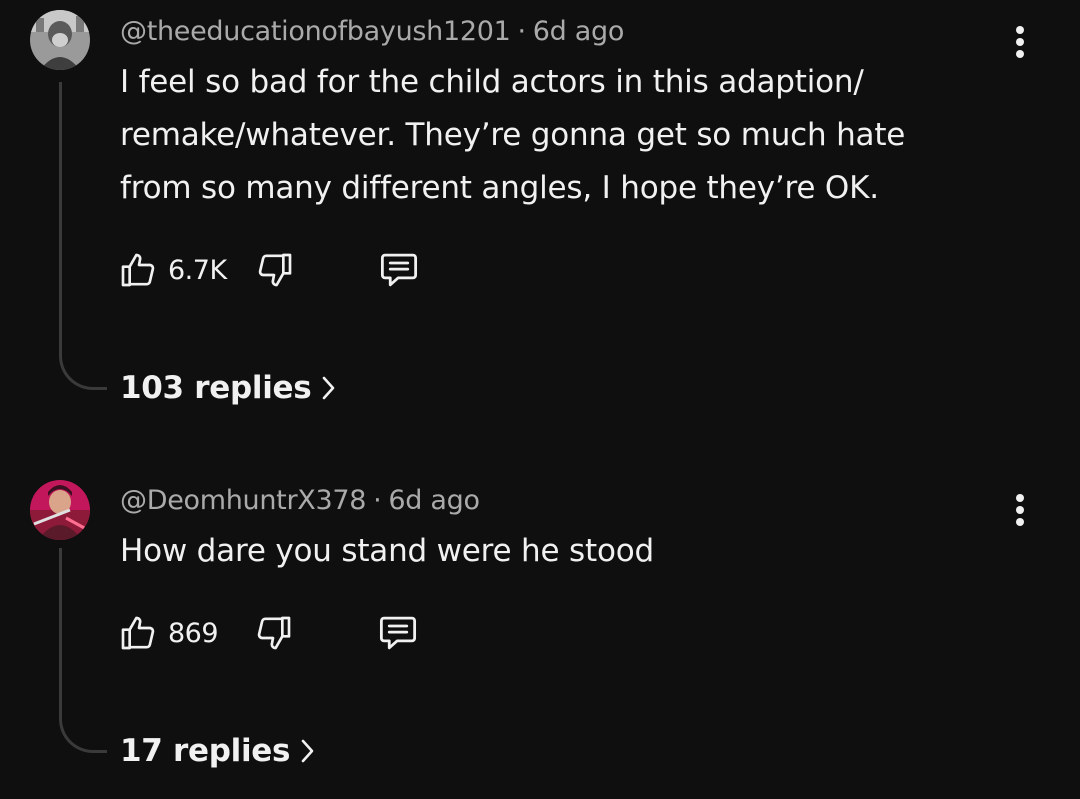 This screenshot has width=1080, height=799. I want to click on view-replies-button: 103 replies, so click(228, 388).